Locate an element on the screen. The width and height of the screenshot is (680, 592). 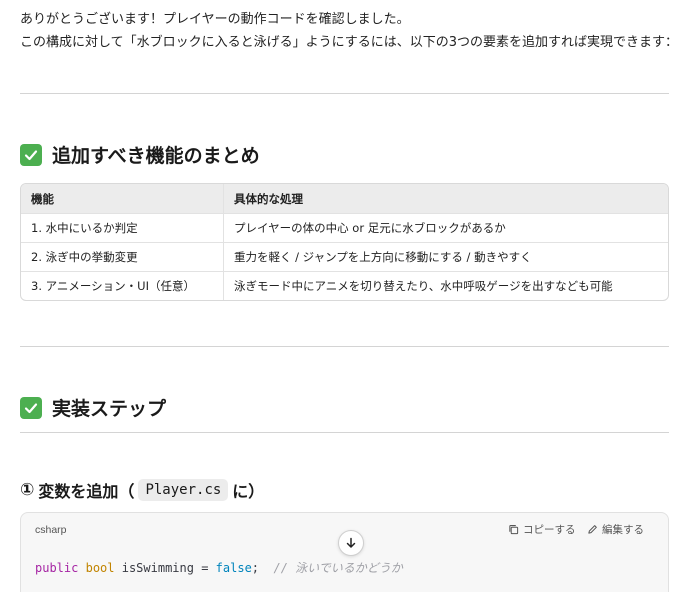
edit-button: 編集する is located at coordinates (615, 529).